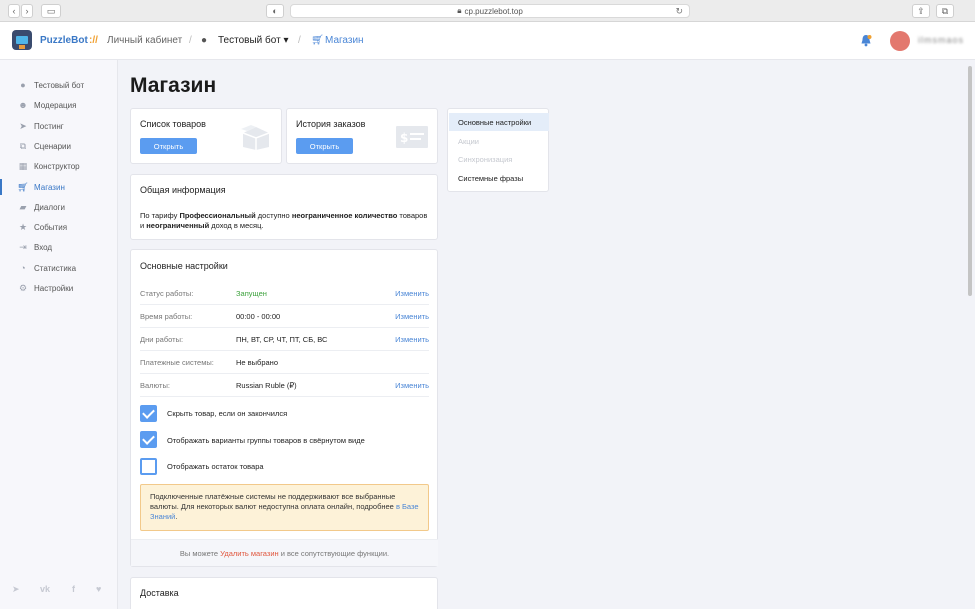 The width and height of the screenshot is (975, 609). I want to click on avatar, so click(900, 41).